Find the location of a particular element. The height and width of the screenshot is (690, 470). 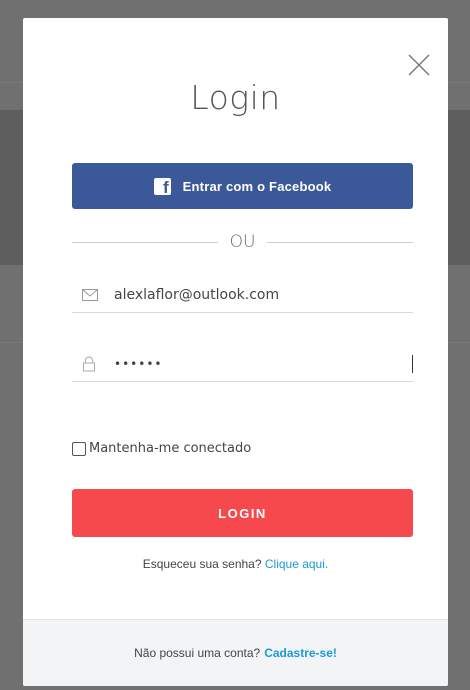

or-divider: OU is located at coordinates (243, 242).